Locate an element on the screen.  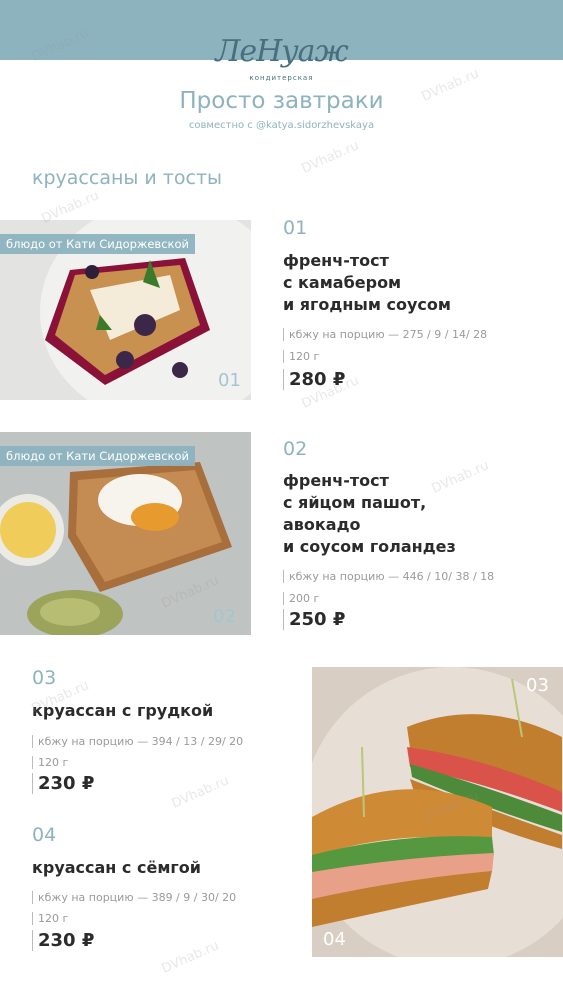
price: 250 ₽ is located at coordinates (314, 619).